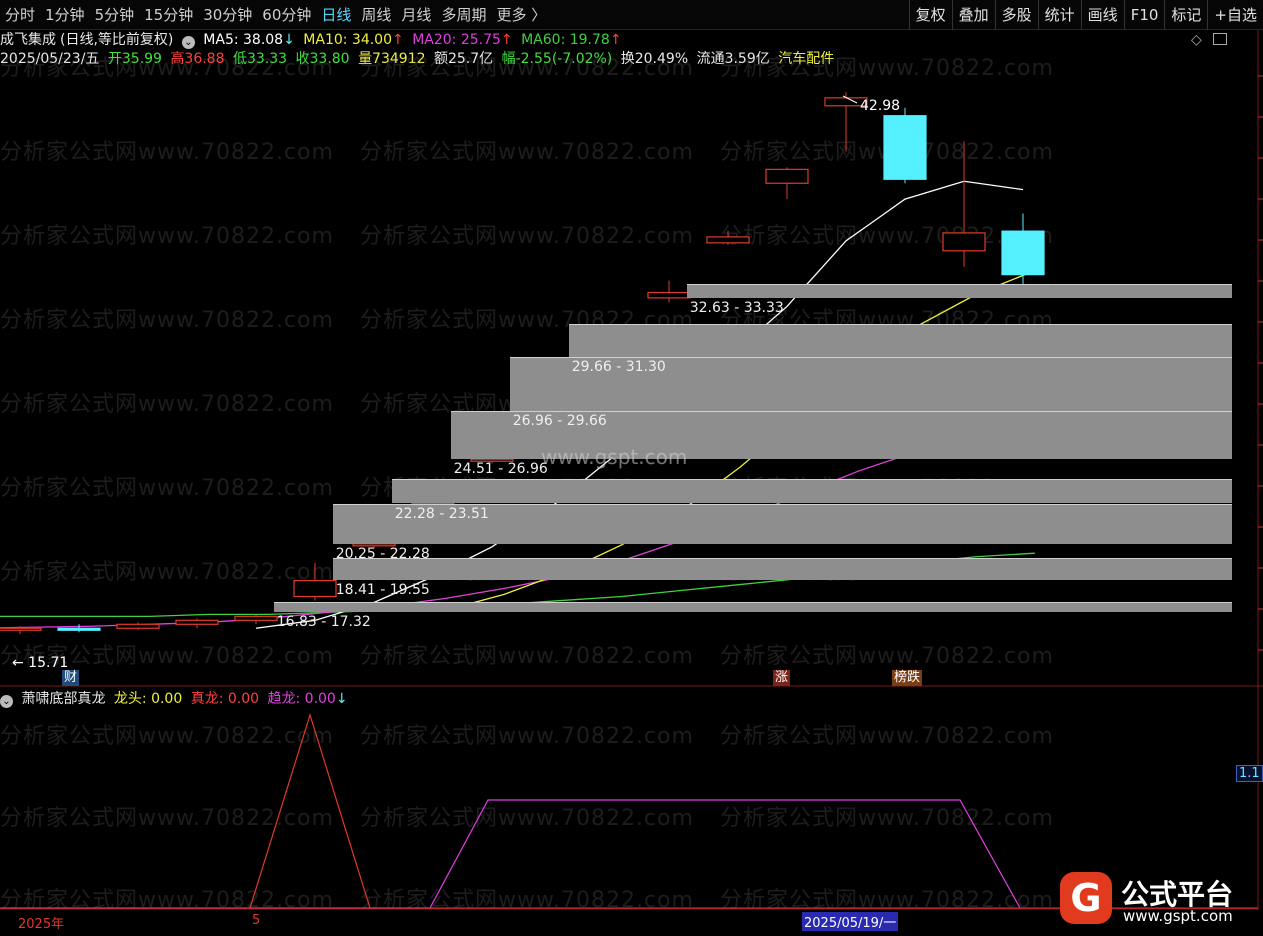 This screenshot has width=1263, height=936. Describe the element at coordinates (1157, 899) in the screenshot. I see `gspt-logo: G 公式平台 www.gspt.com` at that location.